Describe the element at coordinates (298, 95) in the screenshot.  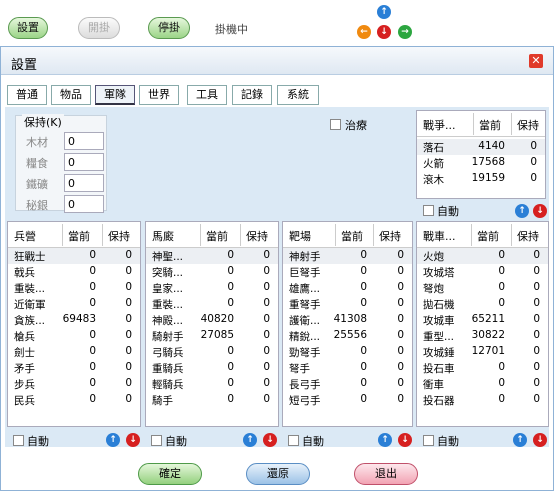
I see `tab-system: 系統` at that location.